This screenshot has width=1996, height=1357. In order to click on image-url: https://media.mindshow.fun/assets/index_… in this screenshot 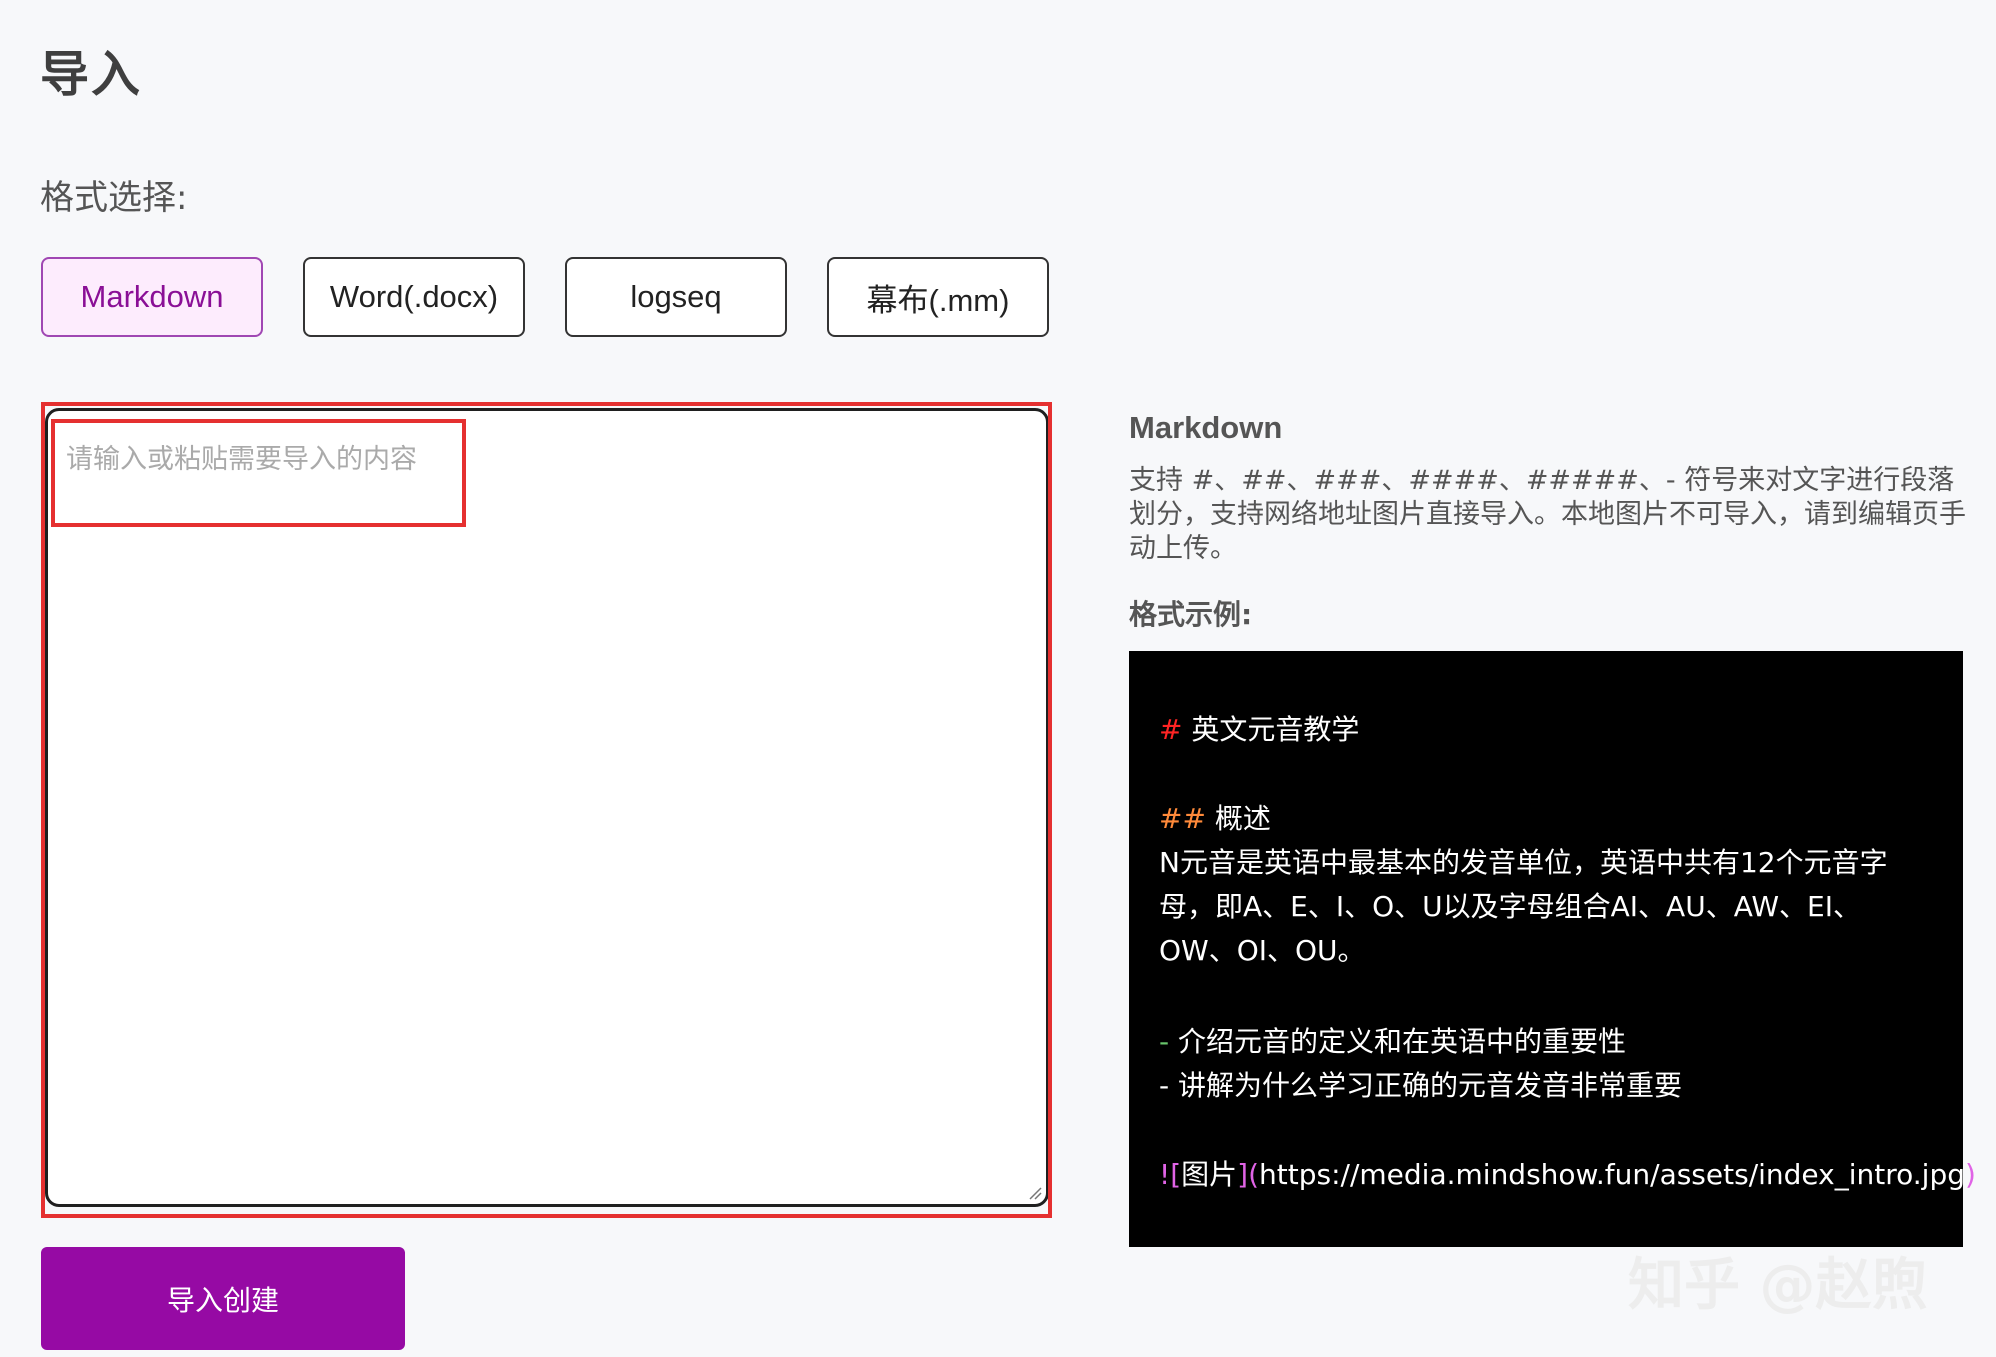, I will do `click(1612, 1174)`.